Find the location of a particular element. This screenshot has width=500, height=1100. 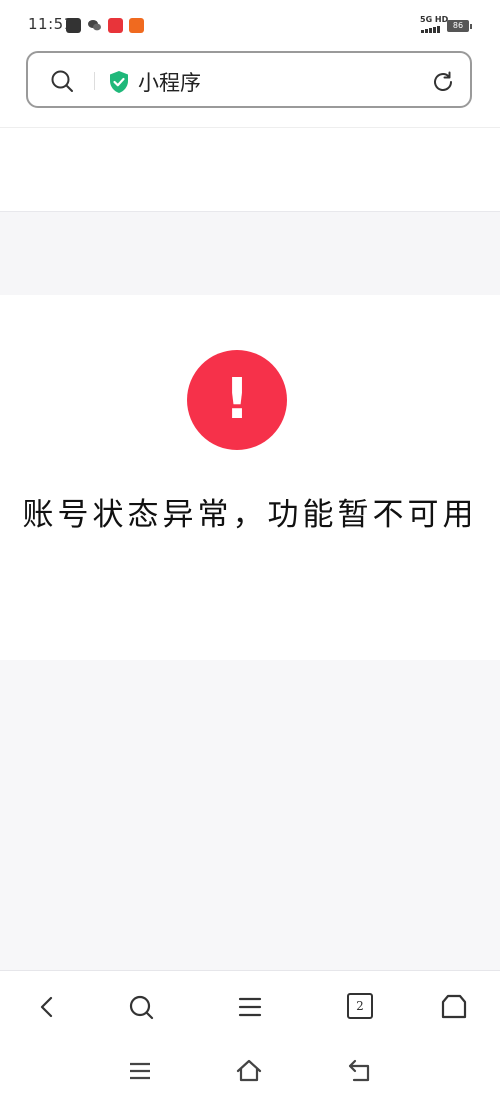

address-bar-container: 小程序 is located at coordinates (250, 89).